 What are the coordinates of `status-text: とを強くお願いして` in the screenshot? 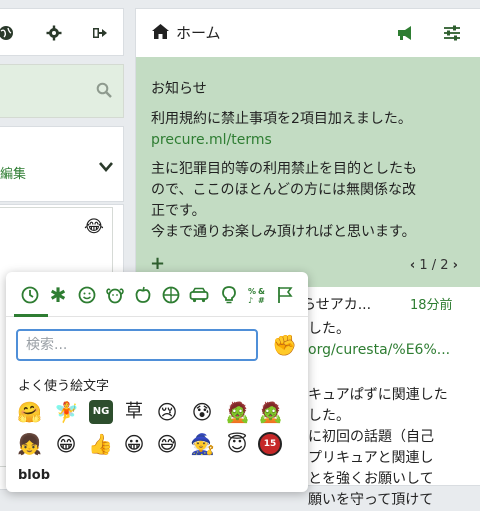 It's located at (371, 479).